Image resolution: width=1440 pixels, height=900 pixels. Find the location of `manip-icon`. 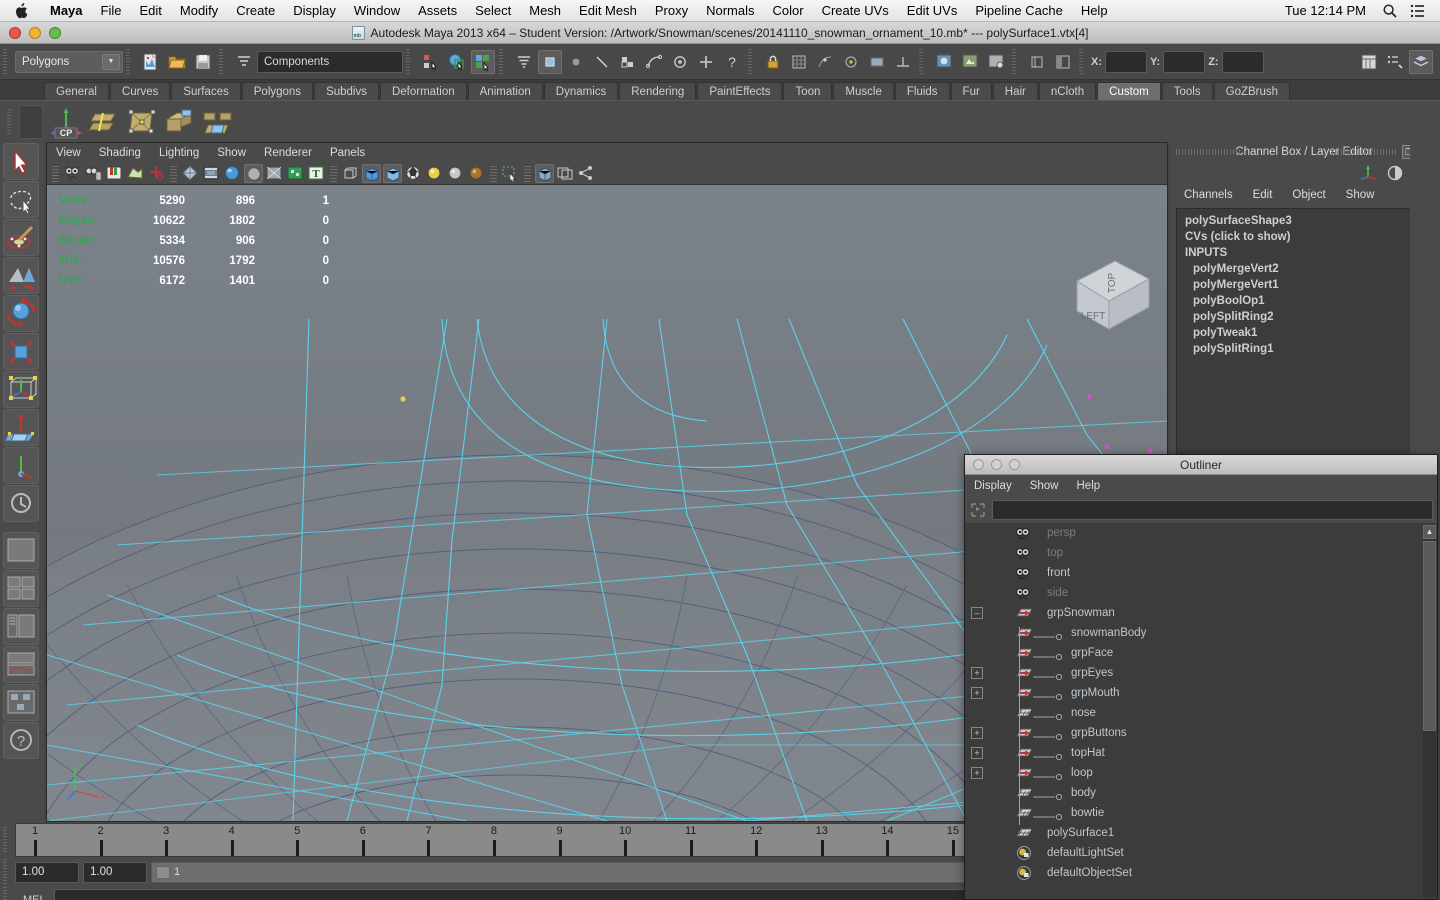

manip-icon is located at coordinates (156, 173).